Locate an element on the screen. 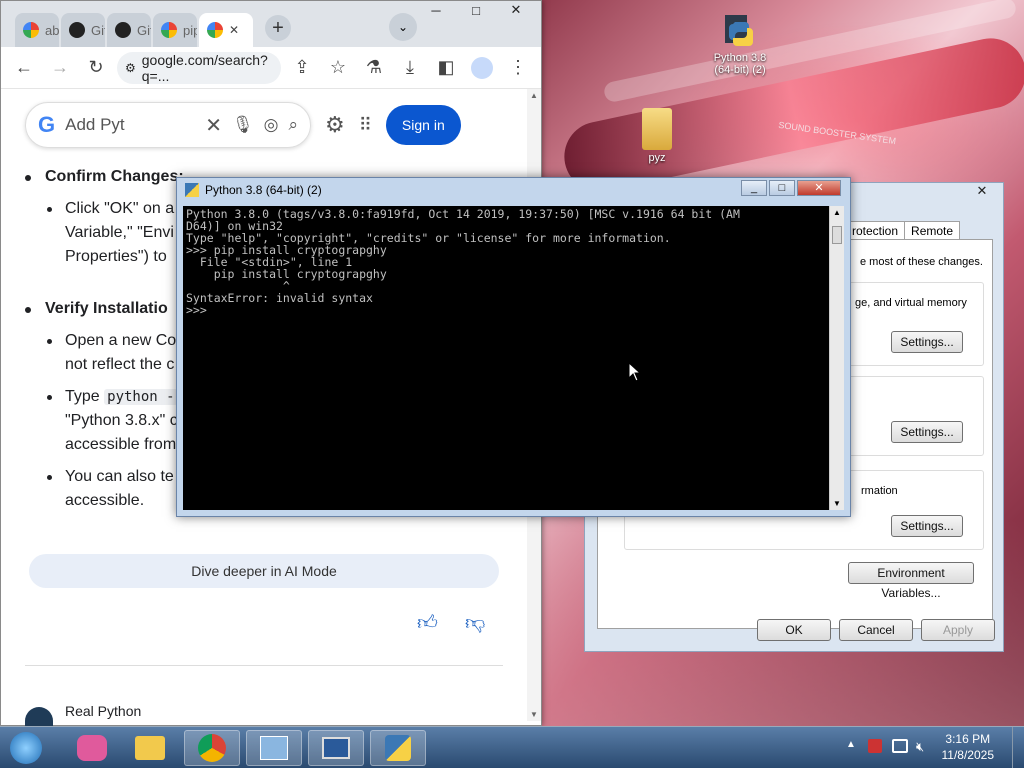 The width and height of the screenshot is (1024, 768). bookmark-button: ☆ is located at coordinates (338, 68).